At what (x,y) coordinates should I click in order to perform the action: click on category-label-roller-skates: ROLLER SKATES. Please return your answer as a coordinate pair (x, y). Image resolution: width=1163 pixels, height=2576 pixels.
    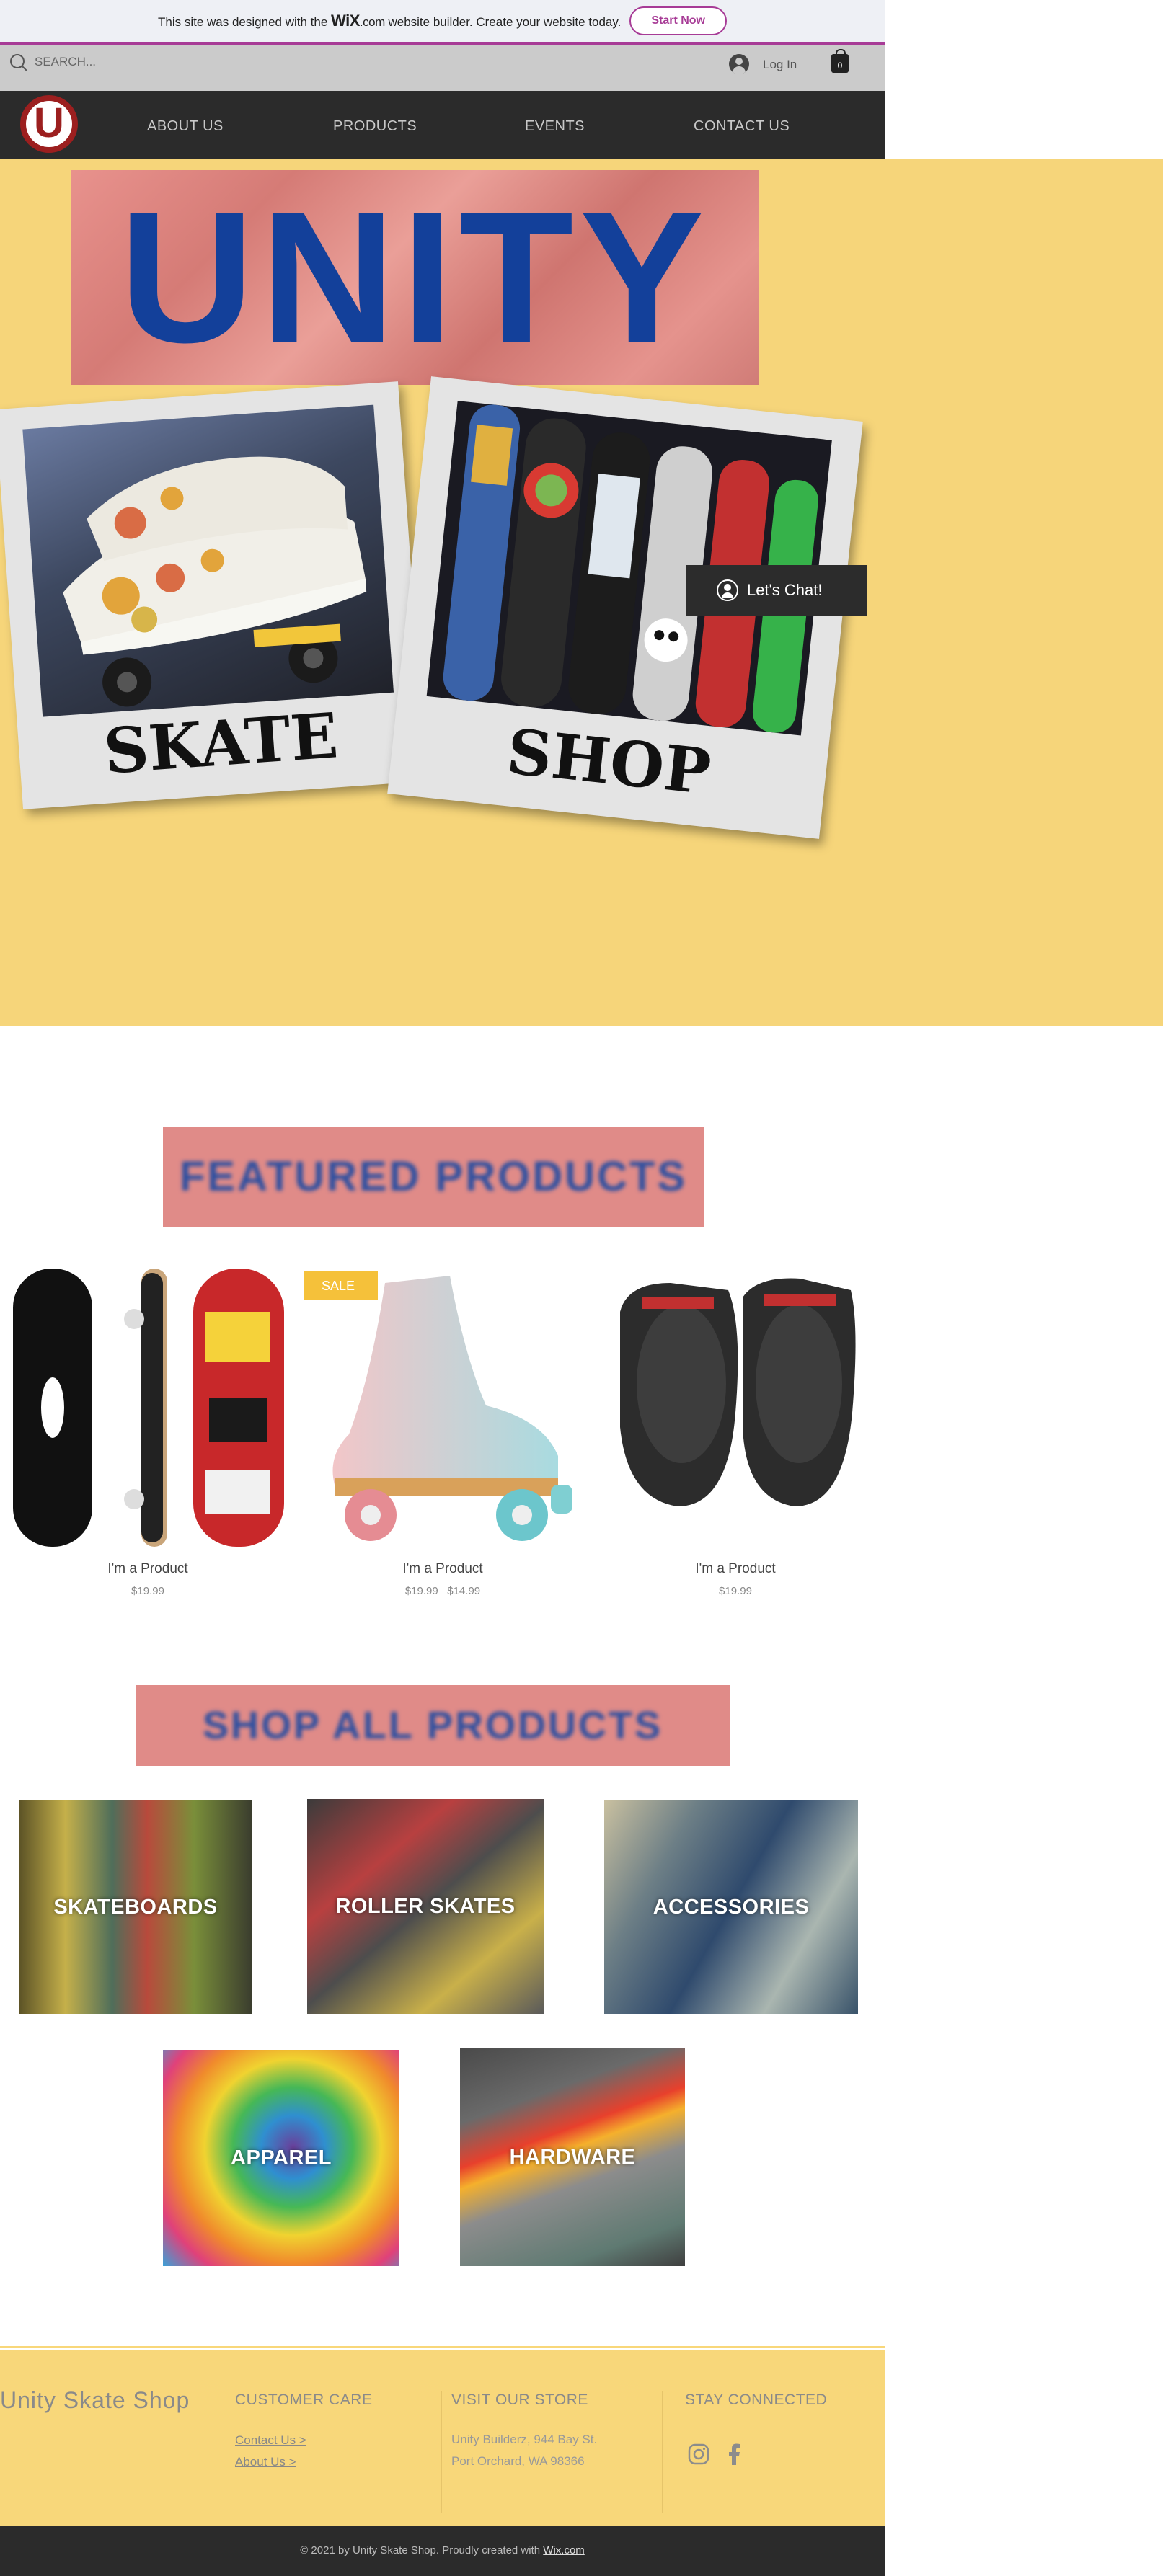
    Looking at the image, I should click on (425, 1906).